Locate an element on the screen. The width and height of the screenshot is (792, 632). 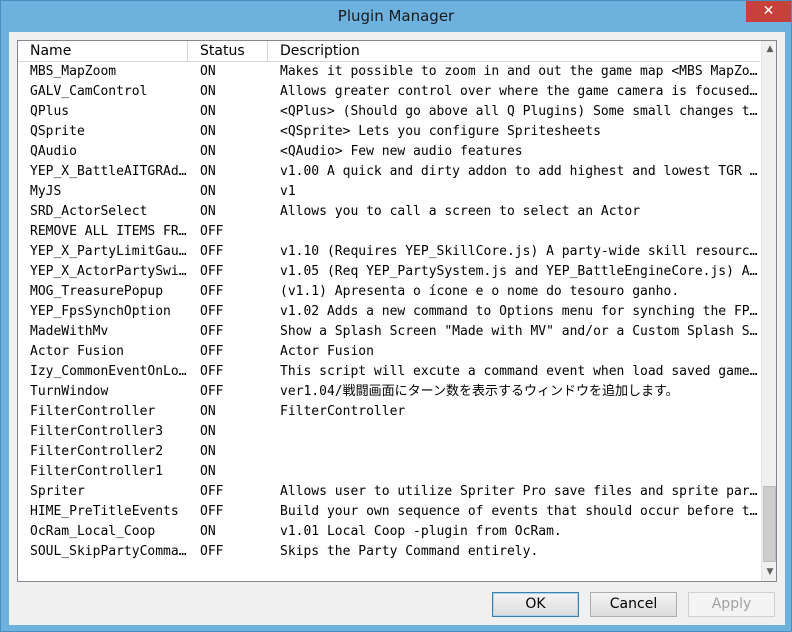
plugin-name: FilterController is located at coordinates (93, 411).